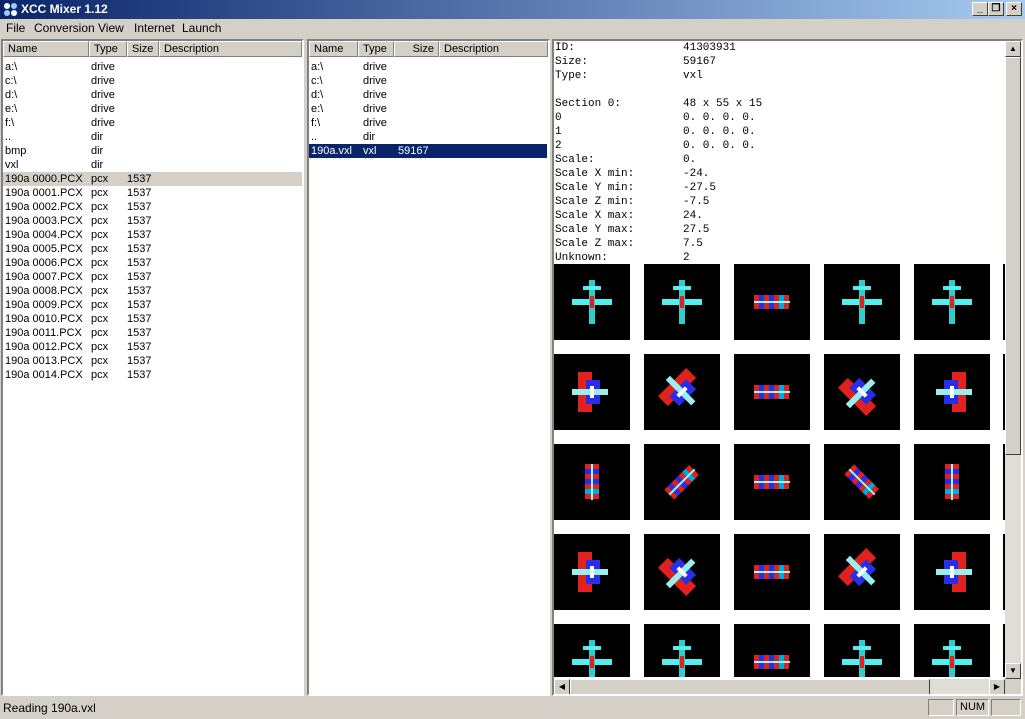 This screenshot has width=1025, height=719. Describe the element at coordinates (152, 179) in the screenshot. I see `list-item: 190a 0000.PCX pcx 1537` at that location.